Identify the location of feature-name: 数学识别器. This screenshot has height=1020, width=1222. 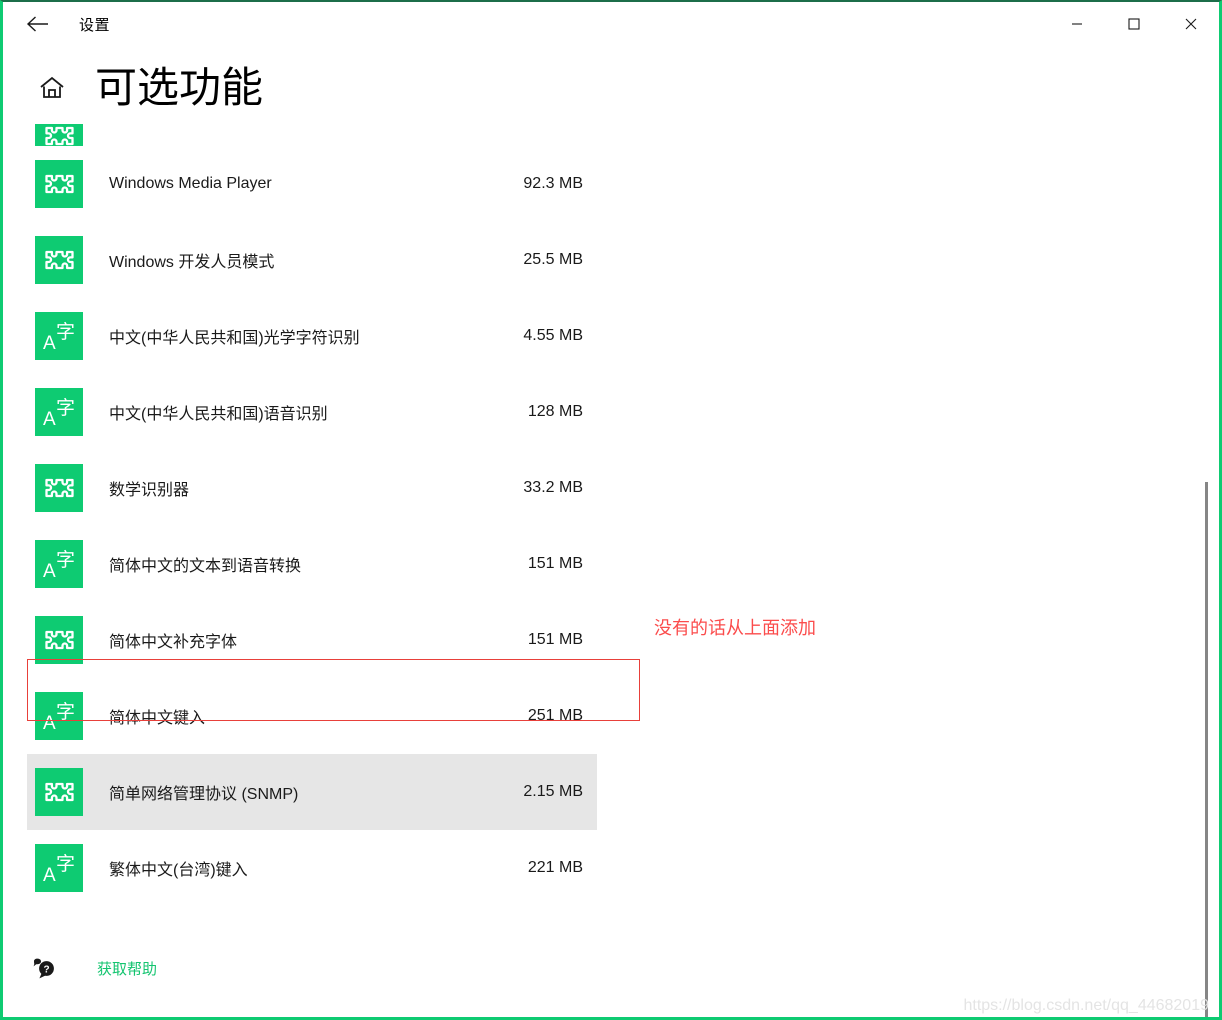
(149, 490).